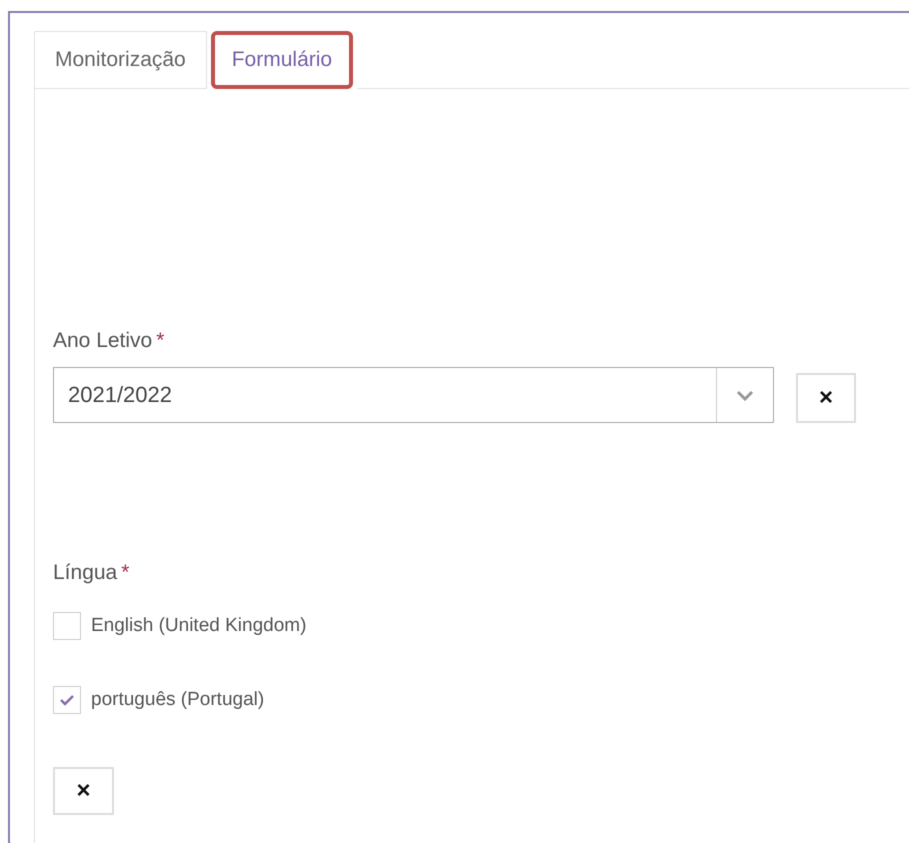  I want to click on field-label: Língua, so click(85, 573).